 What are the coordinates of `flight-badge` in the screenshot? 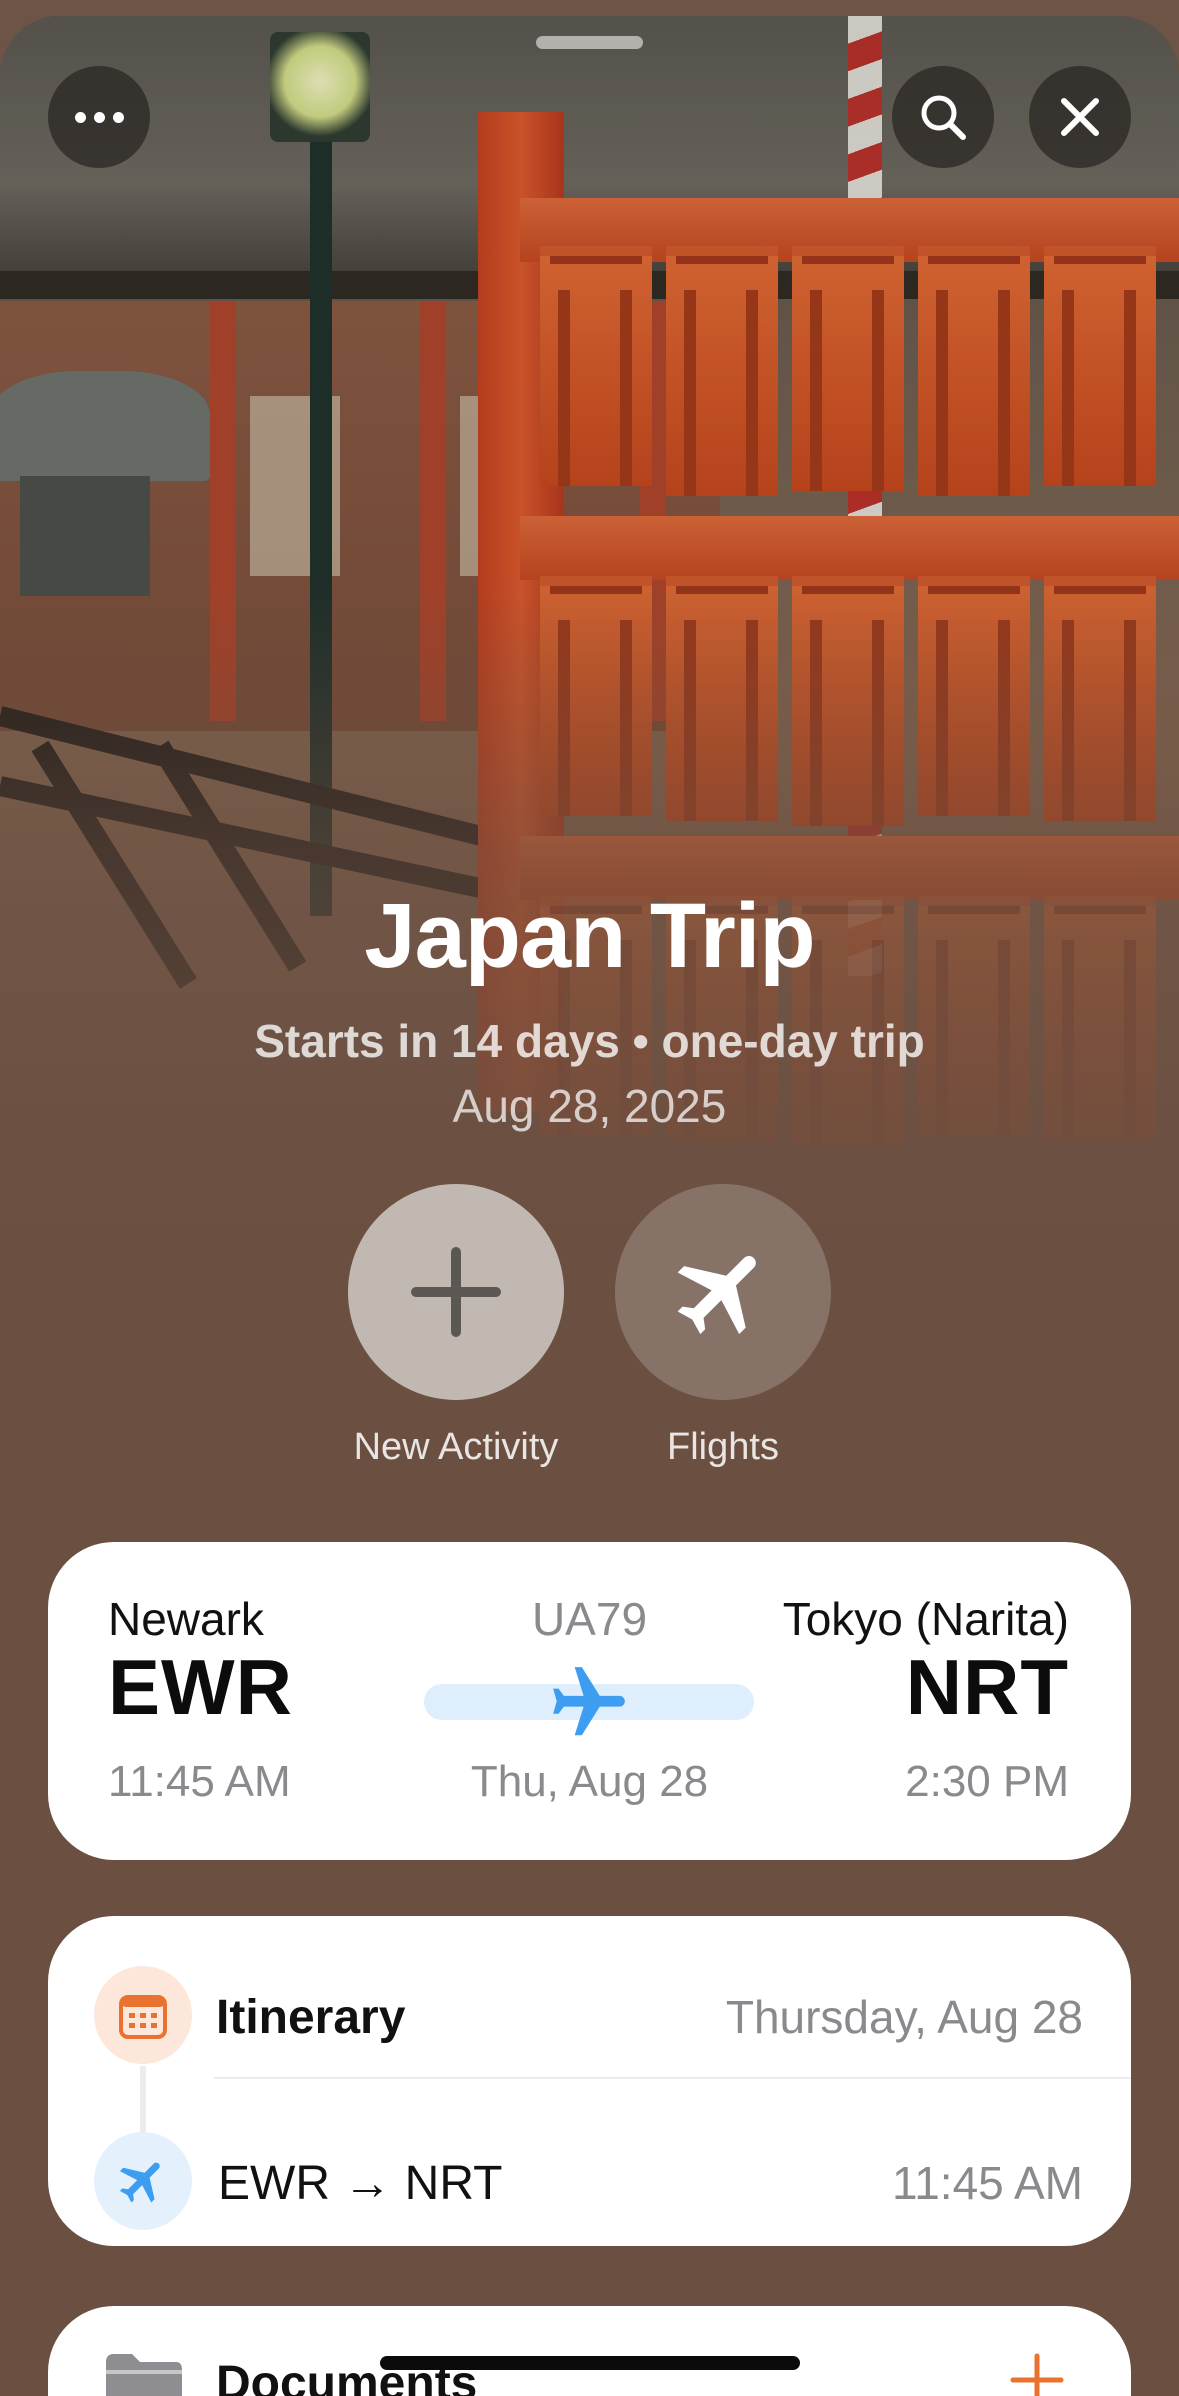 It's located at (143, 2181).